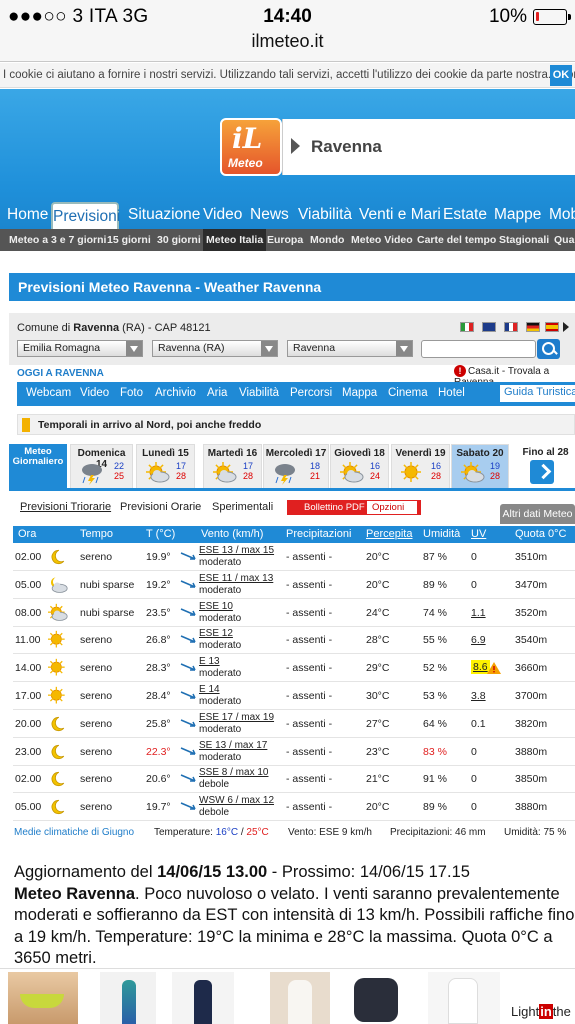 This screenshot has width=575, height=1024. What do you see at coordinates (94, 393) in the screenshot?
I see `oggi-video: Video` at bounding box center [94, 393].